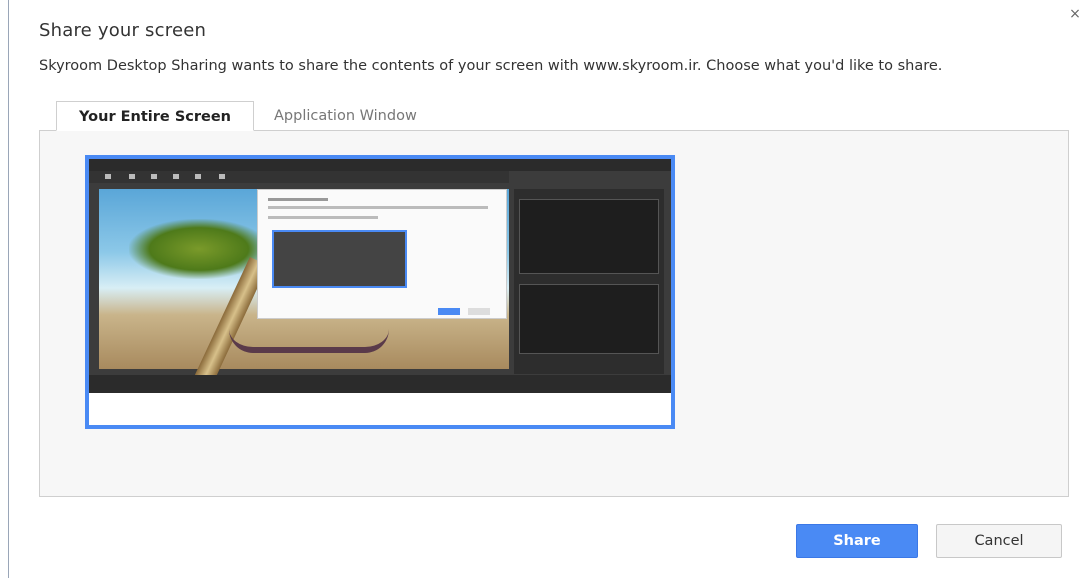  What do you see at coordinates (380, 384) in the screenshot?
I see `preview-statusbar` at bounding box center [380, 384].